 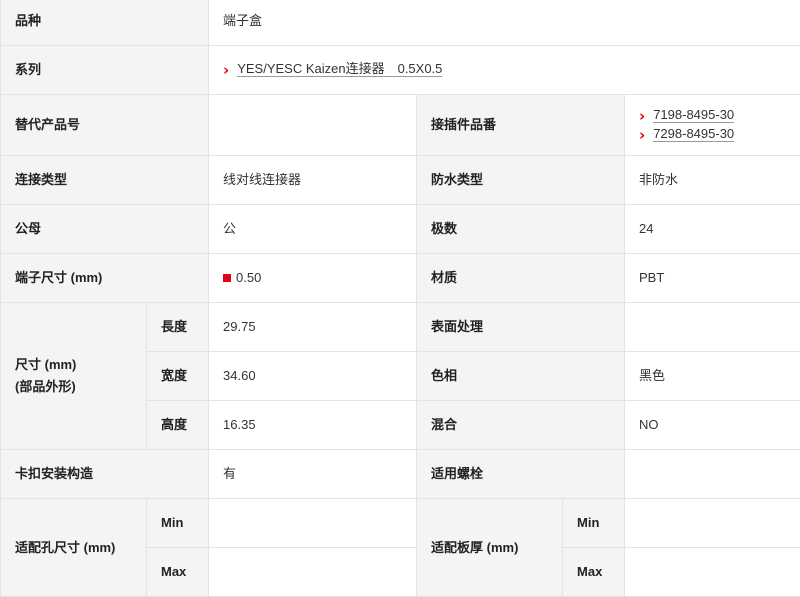 What do you see at coordinates (521, 278) in the screenshot?
I see `material-label: 材质` at bounding box center [521, 278].